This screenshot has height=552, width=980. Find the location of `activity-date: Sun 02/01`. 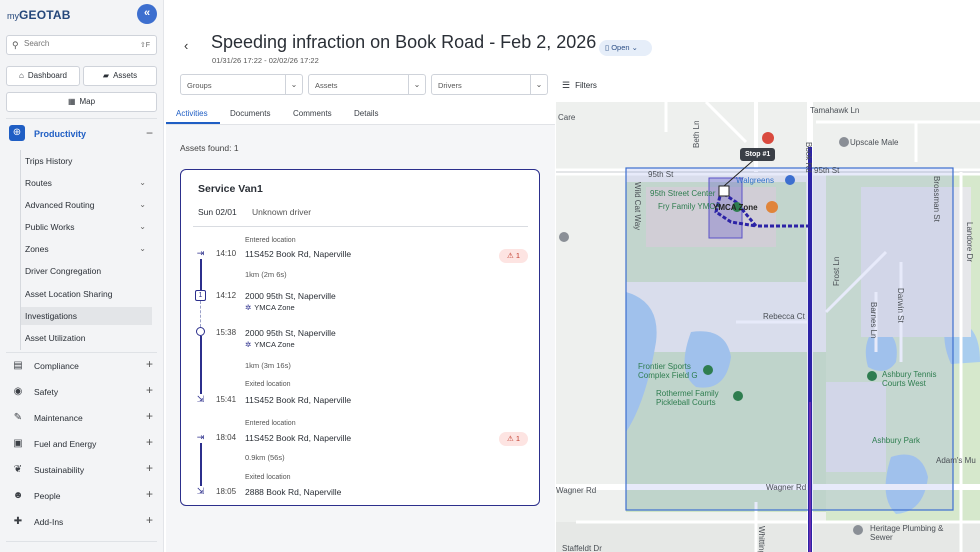

activity-date: Sun 02/01 is located at coordinates (217, 212).